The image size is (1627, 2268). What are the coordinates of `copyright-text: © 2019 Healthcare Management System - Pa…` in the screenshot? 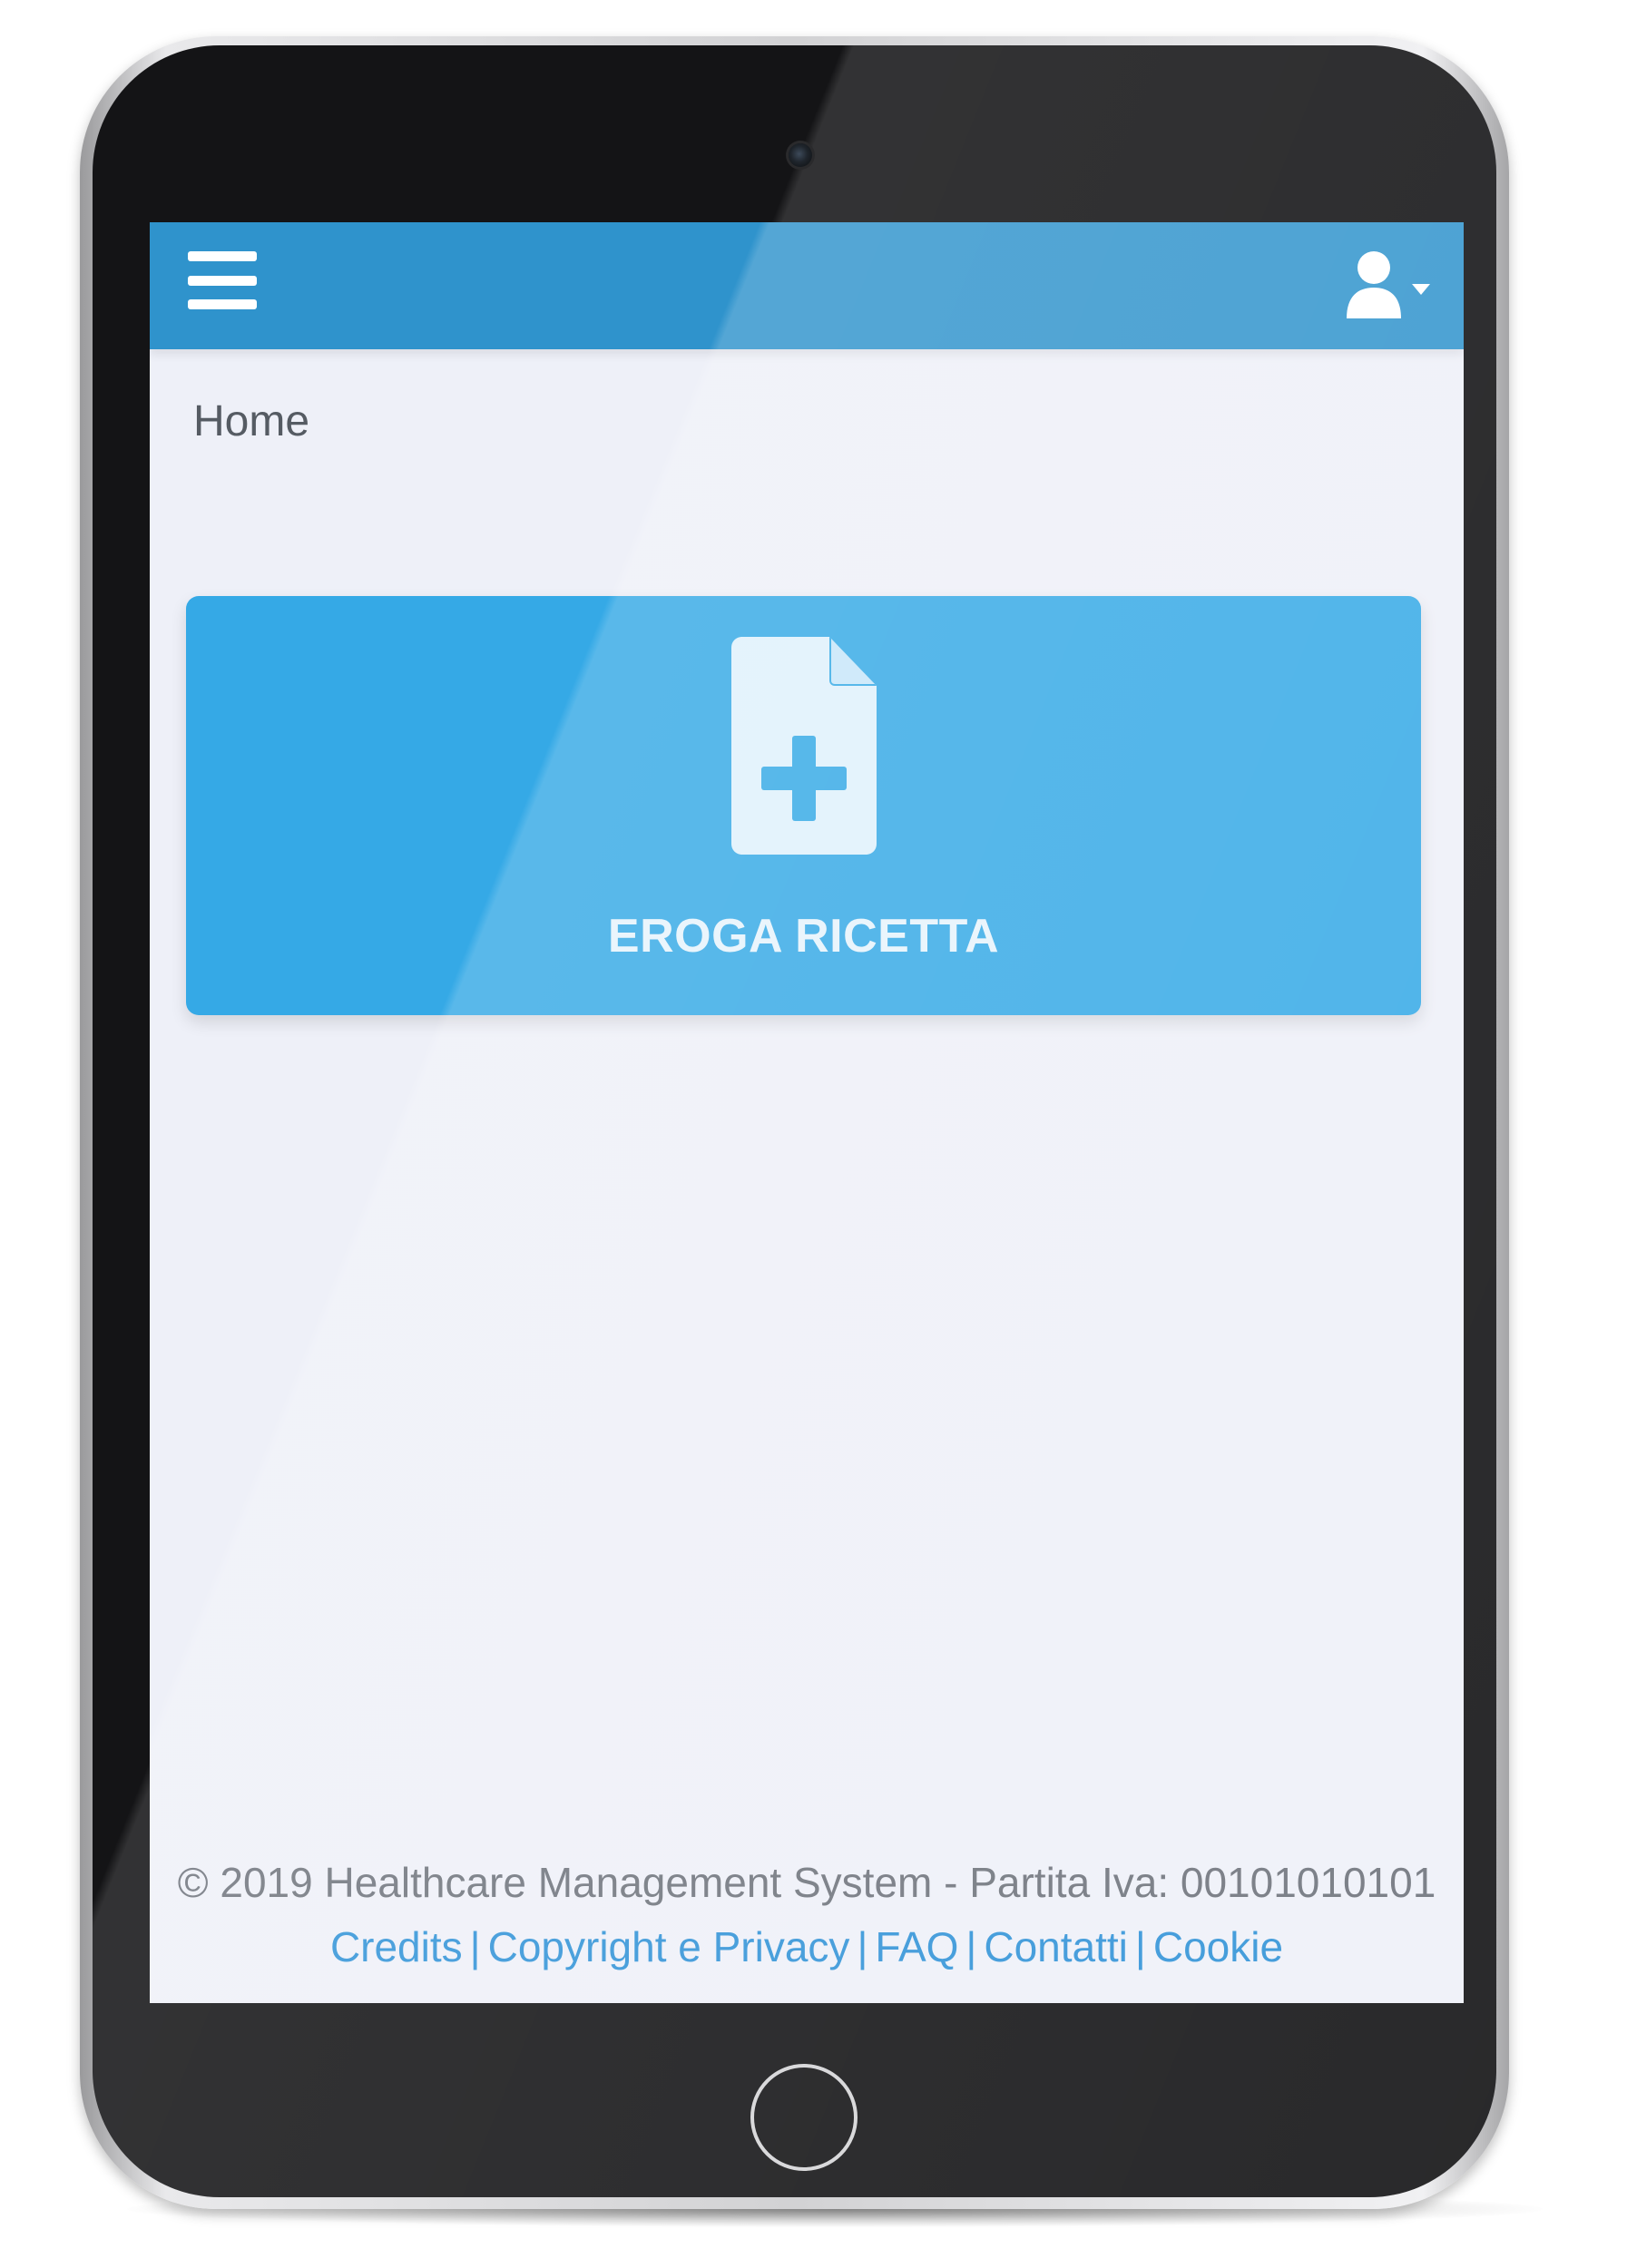 It's located at (806, 1883).